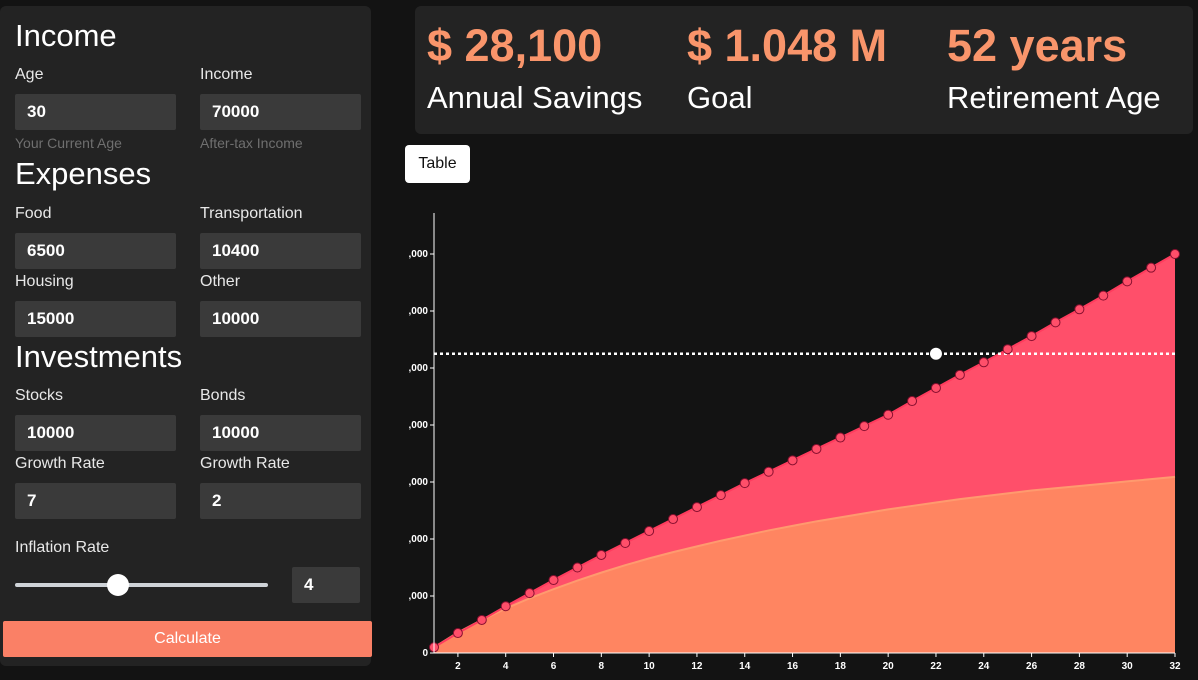 The width and height of the screenshot is (1198, 680). Describe the element at coordinates (1054, 97) in the screenshot. I see `retirement-age-label: Retirement Age` at that location.